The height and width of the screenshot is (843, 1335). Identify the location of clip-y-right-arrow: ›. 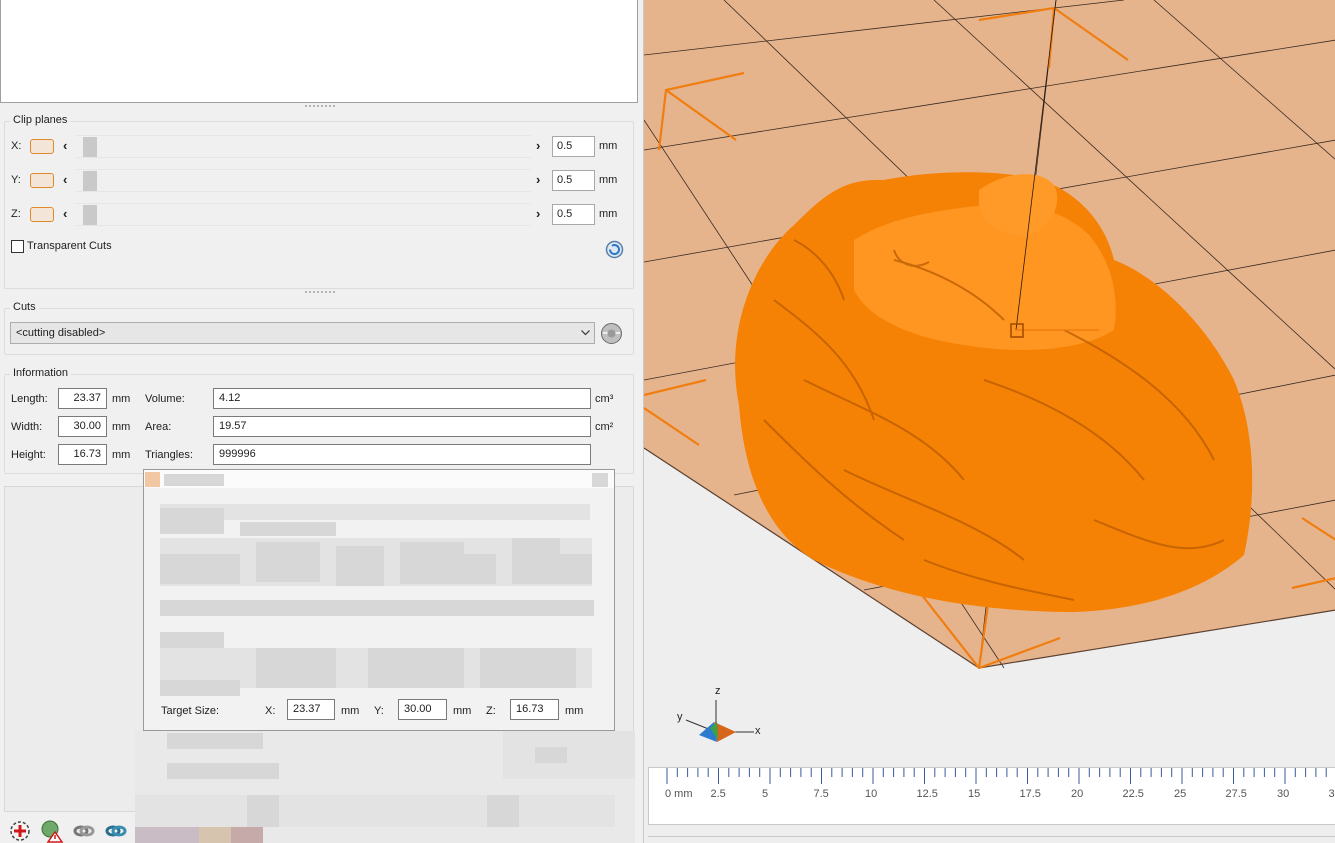
(538, 179).